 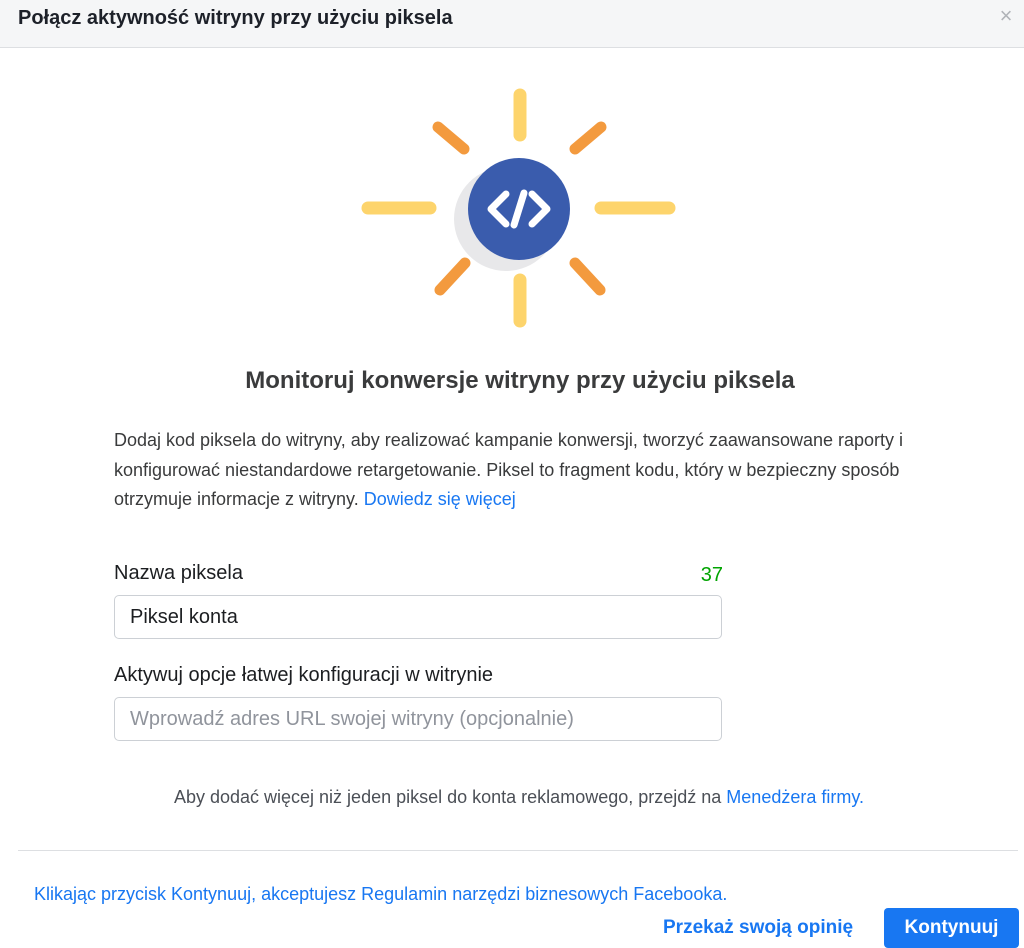 I want to click on footer-divider, so click(x=518, y=850).